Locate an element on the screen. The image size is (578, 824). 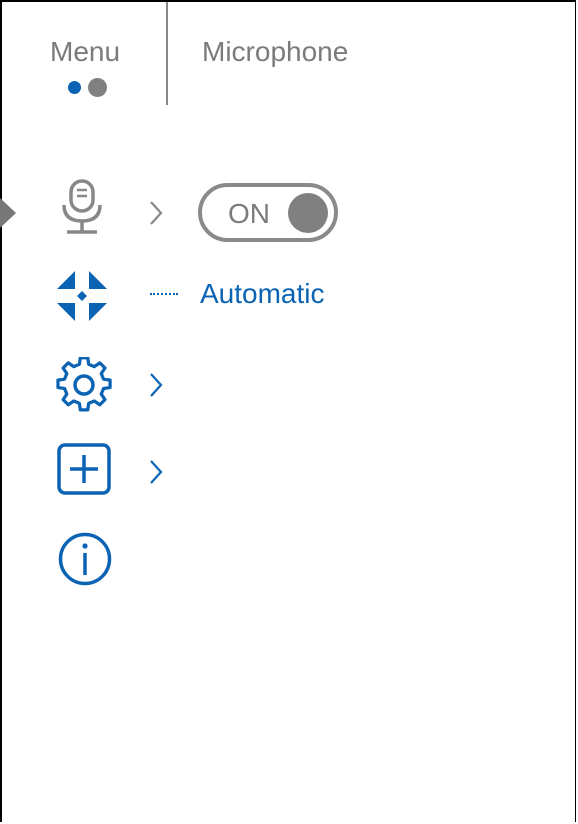
header-divider is located at coordinates (167, 53).